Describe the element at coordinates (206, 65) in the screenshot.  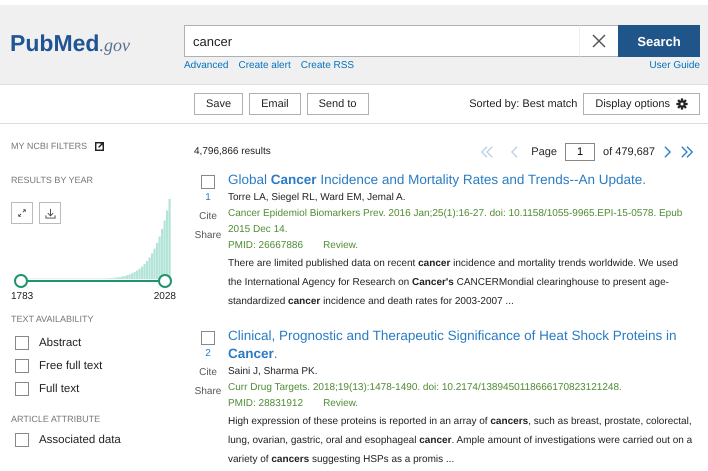
I see `search-link: Advanced` at that location.